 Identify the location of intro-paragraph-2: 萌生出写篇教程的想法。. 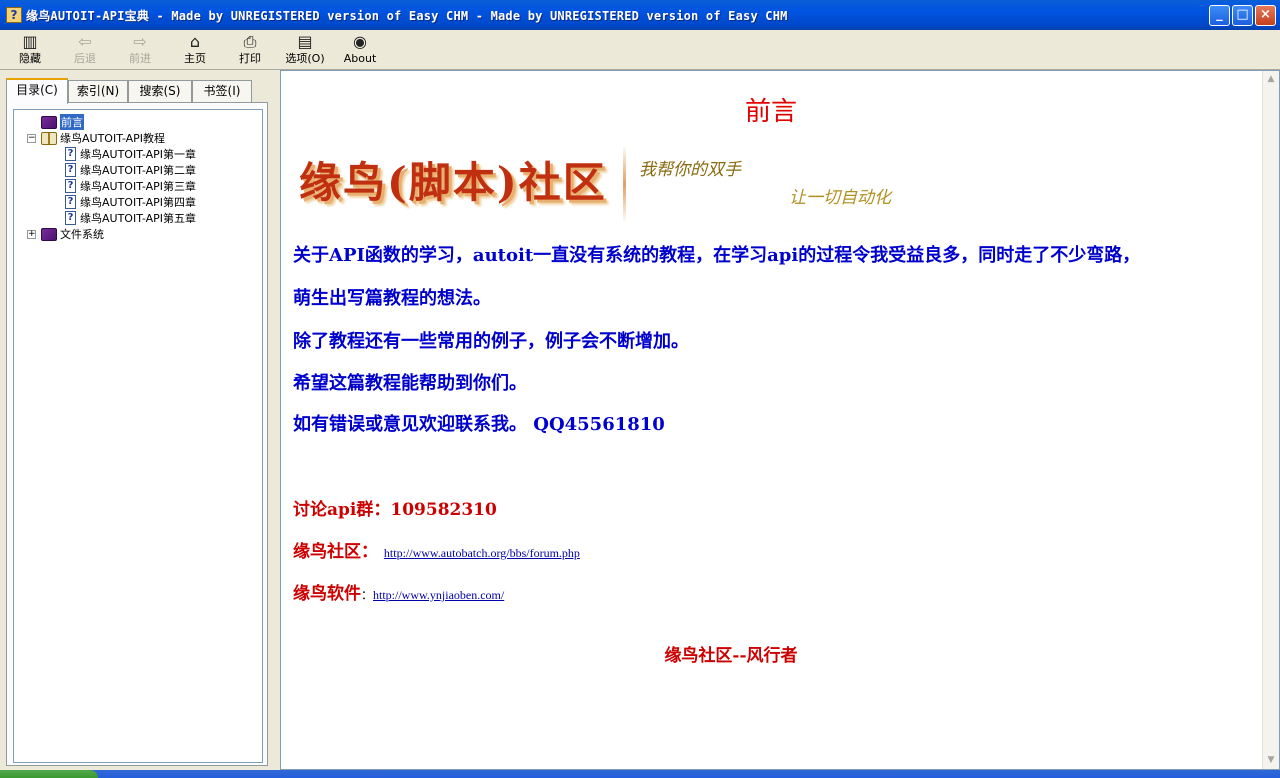
(392, 298).